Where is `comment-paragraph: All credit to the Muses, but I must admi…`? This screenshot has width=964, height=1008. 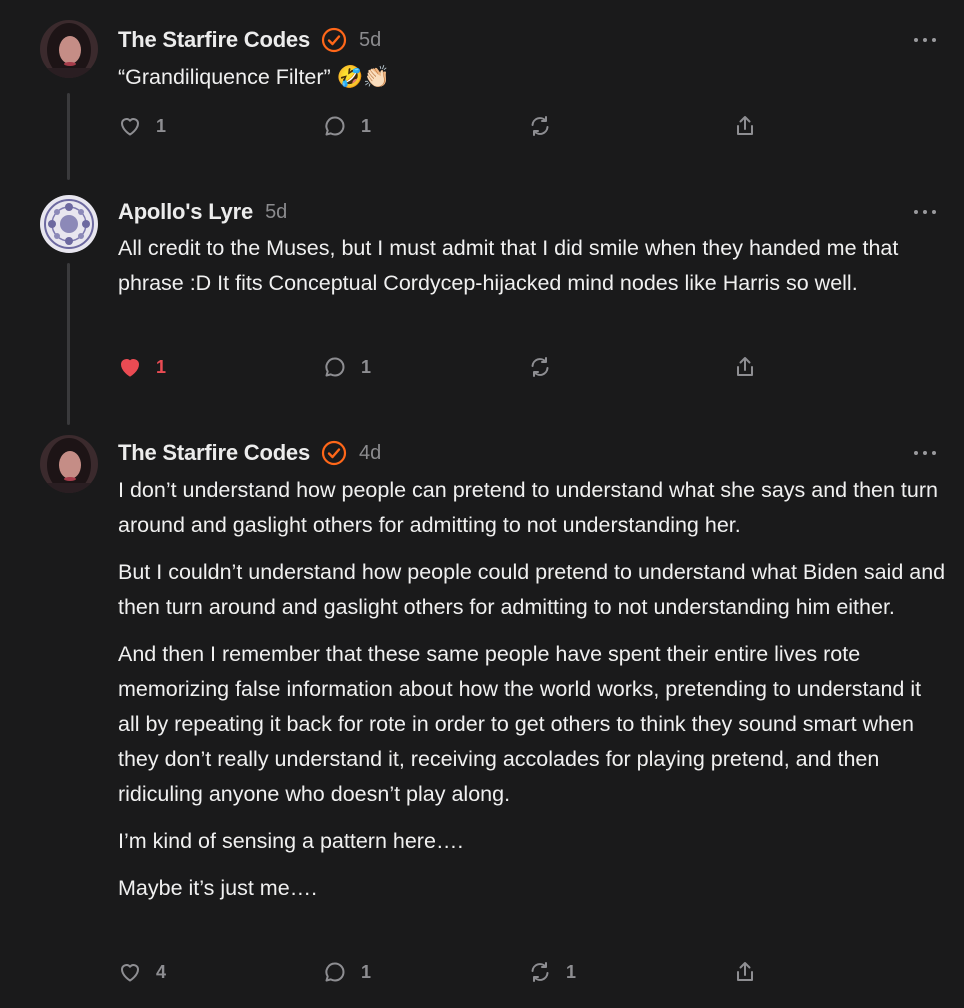 comment-paragraph: All credit to the Muses, but I must admi… is located at coordinates (508, 265).